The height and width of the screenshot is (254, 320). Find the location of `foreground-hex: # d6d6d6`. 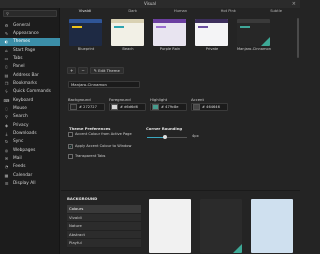

foreground-hex: # d6d6d6 is located at coordinates (129, 107).